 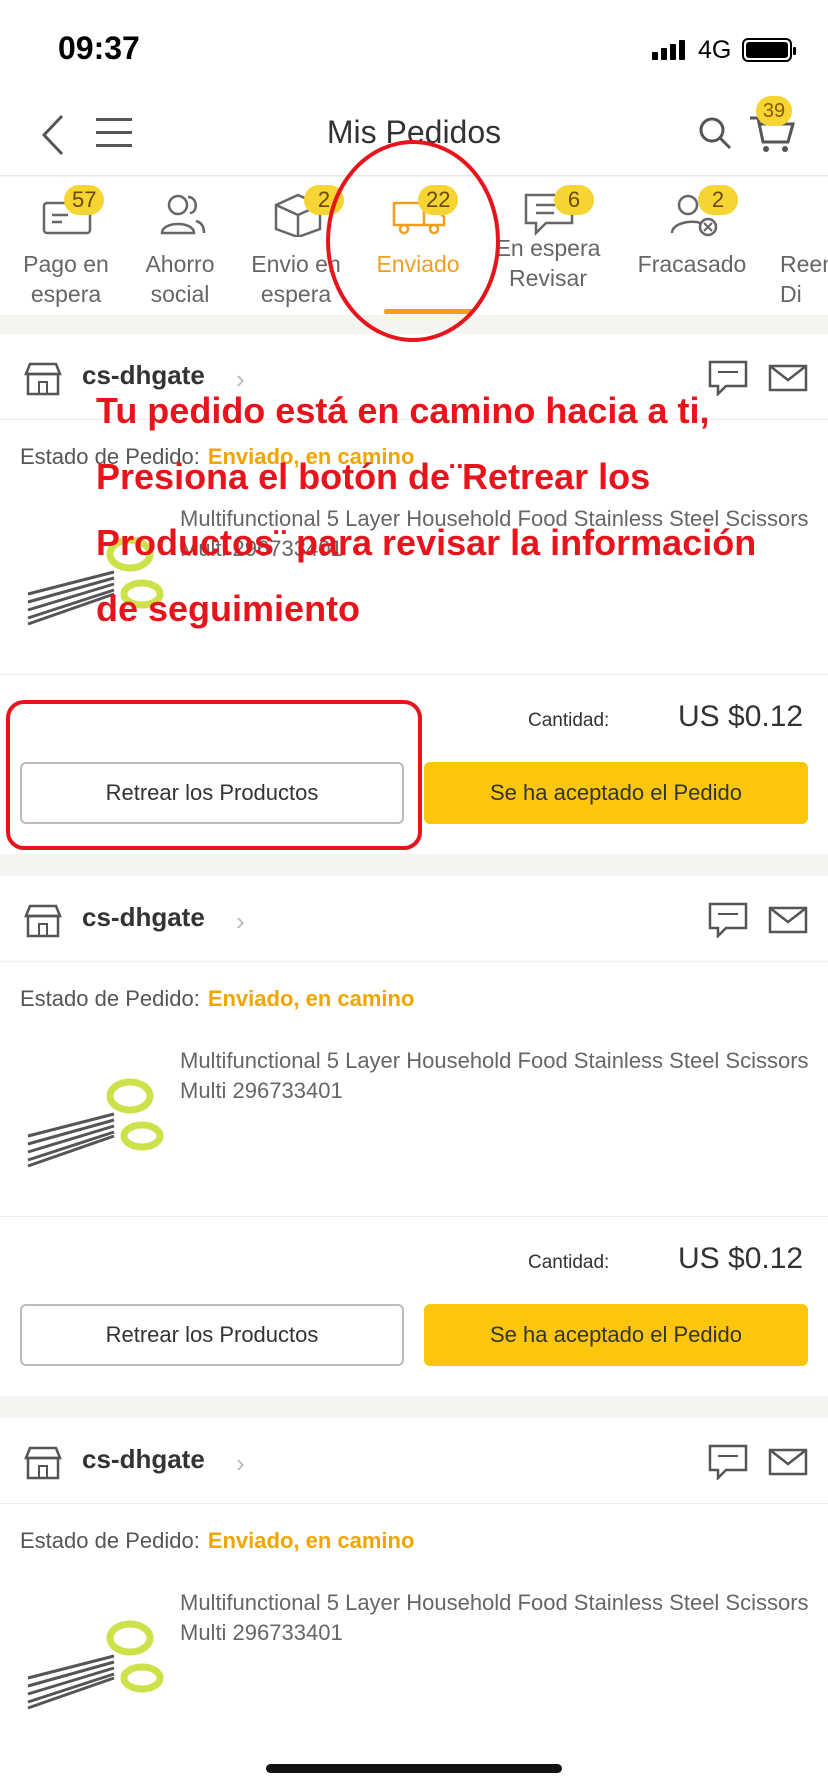 I want to click on tab-badge: 57, so click(x=84, y=200).